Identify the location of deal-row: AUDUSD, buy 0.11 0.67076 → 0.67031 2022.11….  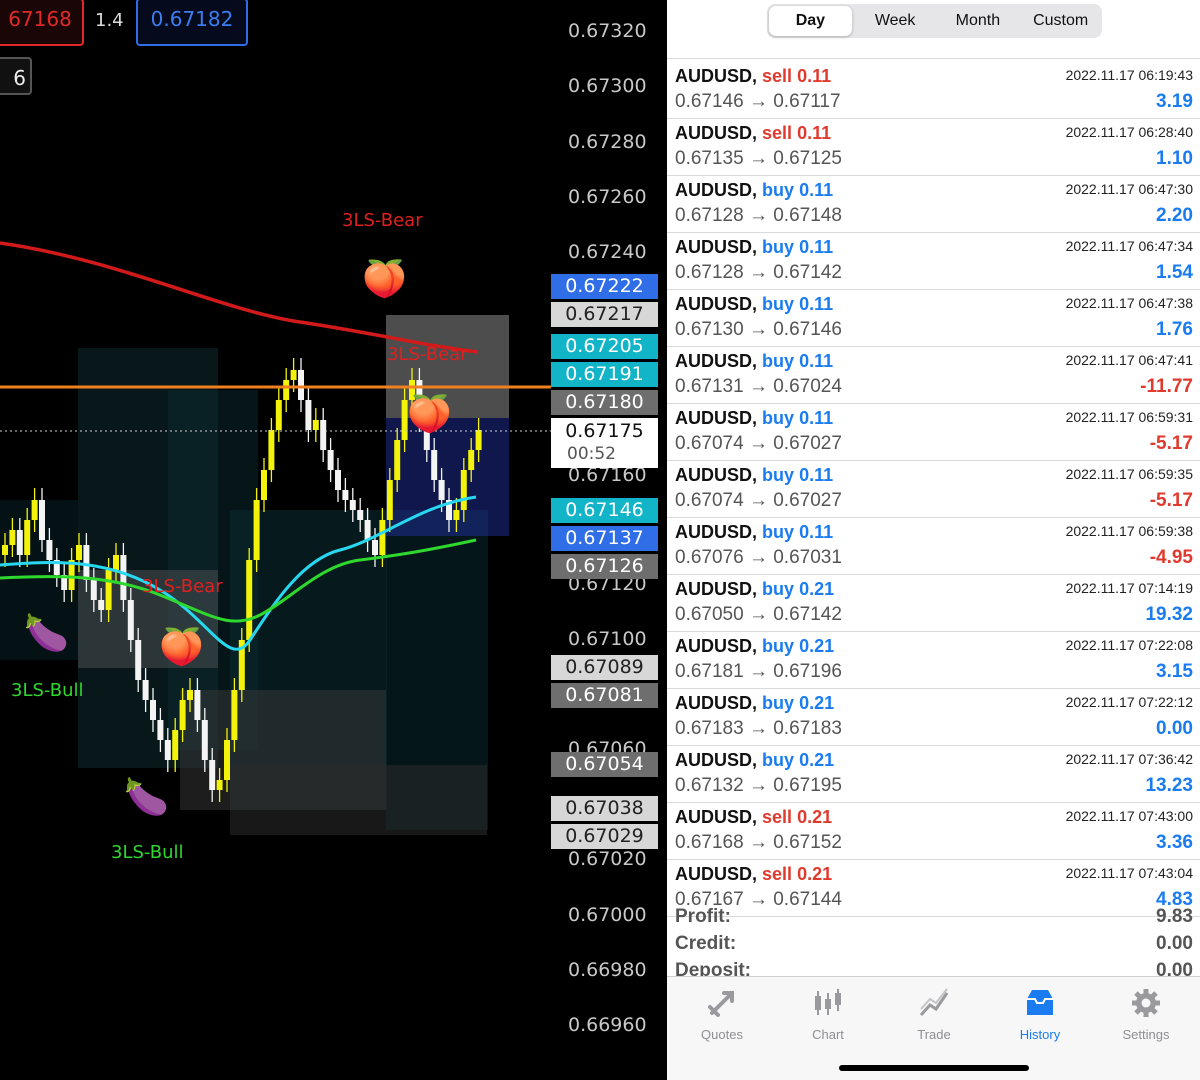
(933, 546).